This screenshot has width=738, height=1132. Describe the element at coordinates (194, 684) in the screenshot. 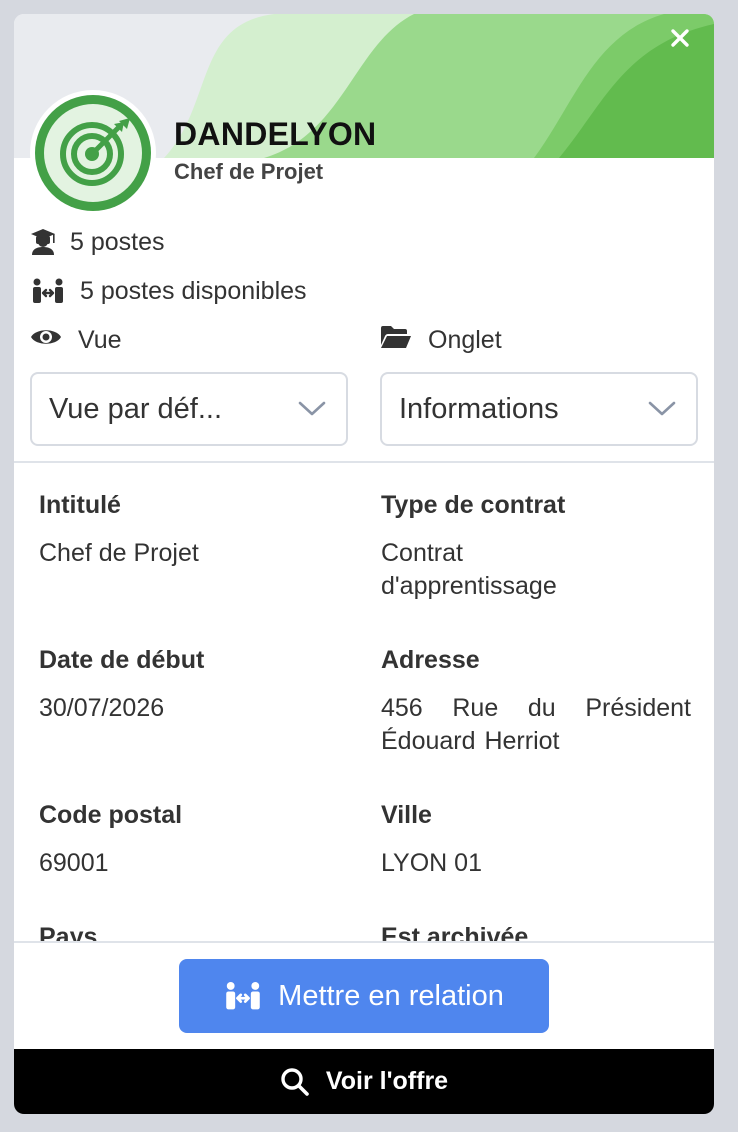

I see `field-date-debut: Date de début 30/07/2026` at that location.